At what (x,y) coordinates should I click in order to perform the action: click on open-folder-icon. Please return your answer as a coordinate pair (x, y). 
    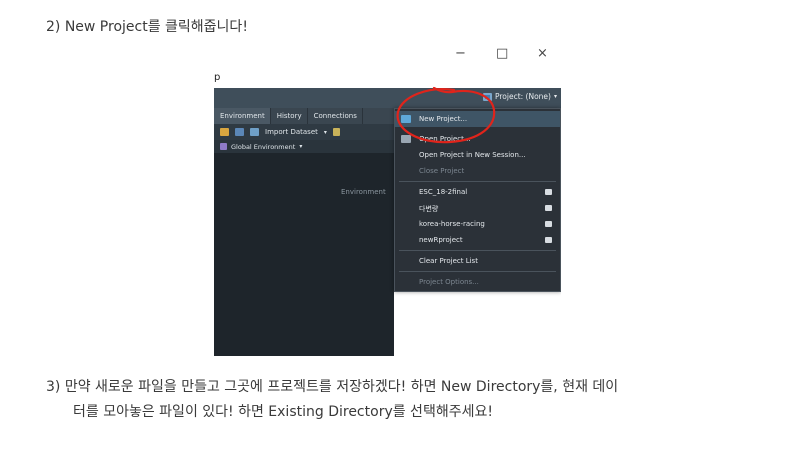
    Looking at the image, I should click on (224, 132).